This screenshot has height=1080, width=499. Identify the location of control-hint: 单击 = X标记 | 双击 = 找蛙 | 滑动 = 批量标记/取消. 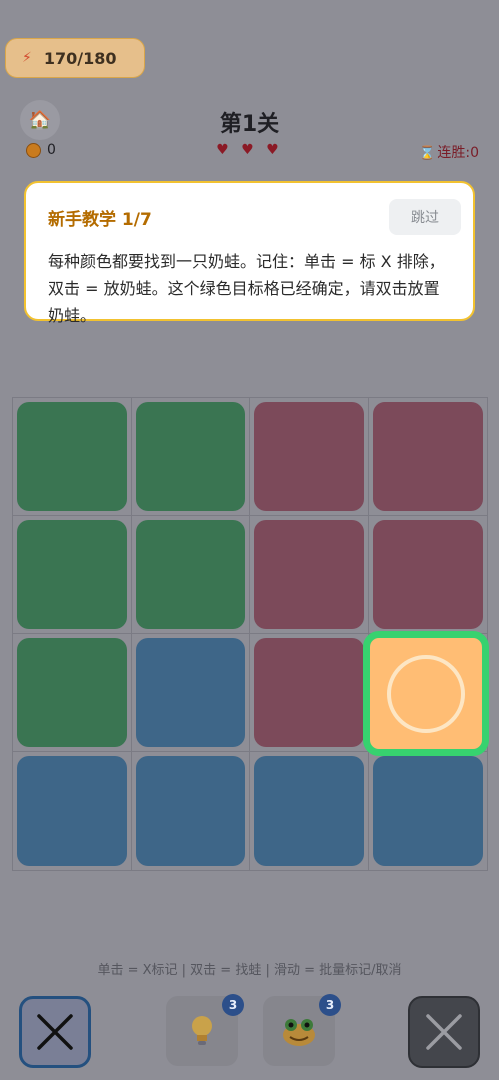
(249, 970).